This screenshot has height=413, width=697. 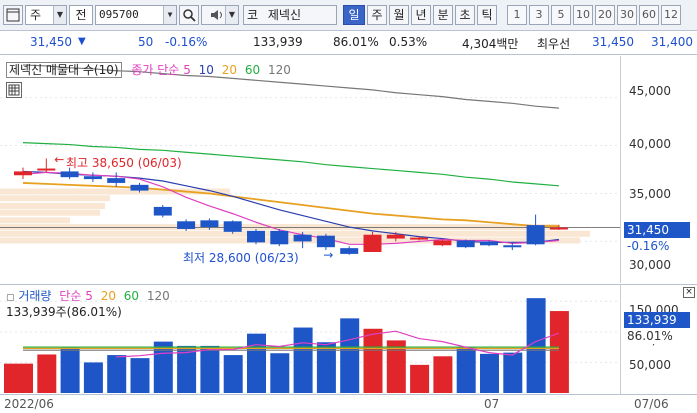 What do you see at coordinates (70, 296) in the screenshot?
I see `volume-ma-label: 단순` at bounding box center [70, 296].